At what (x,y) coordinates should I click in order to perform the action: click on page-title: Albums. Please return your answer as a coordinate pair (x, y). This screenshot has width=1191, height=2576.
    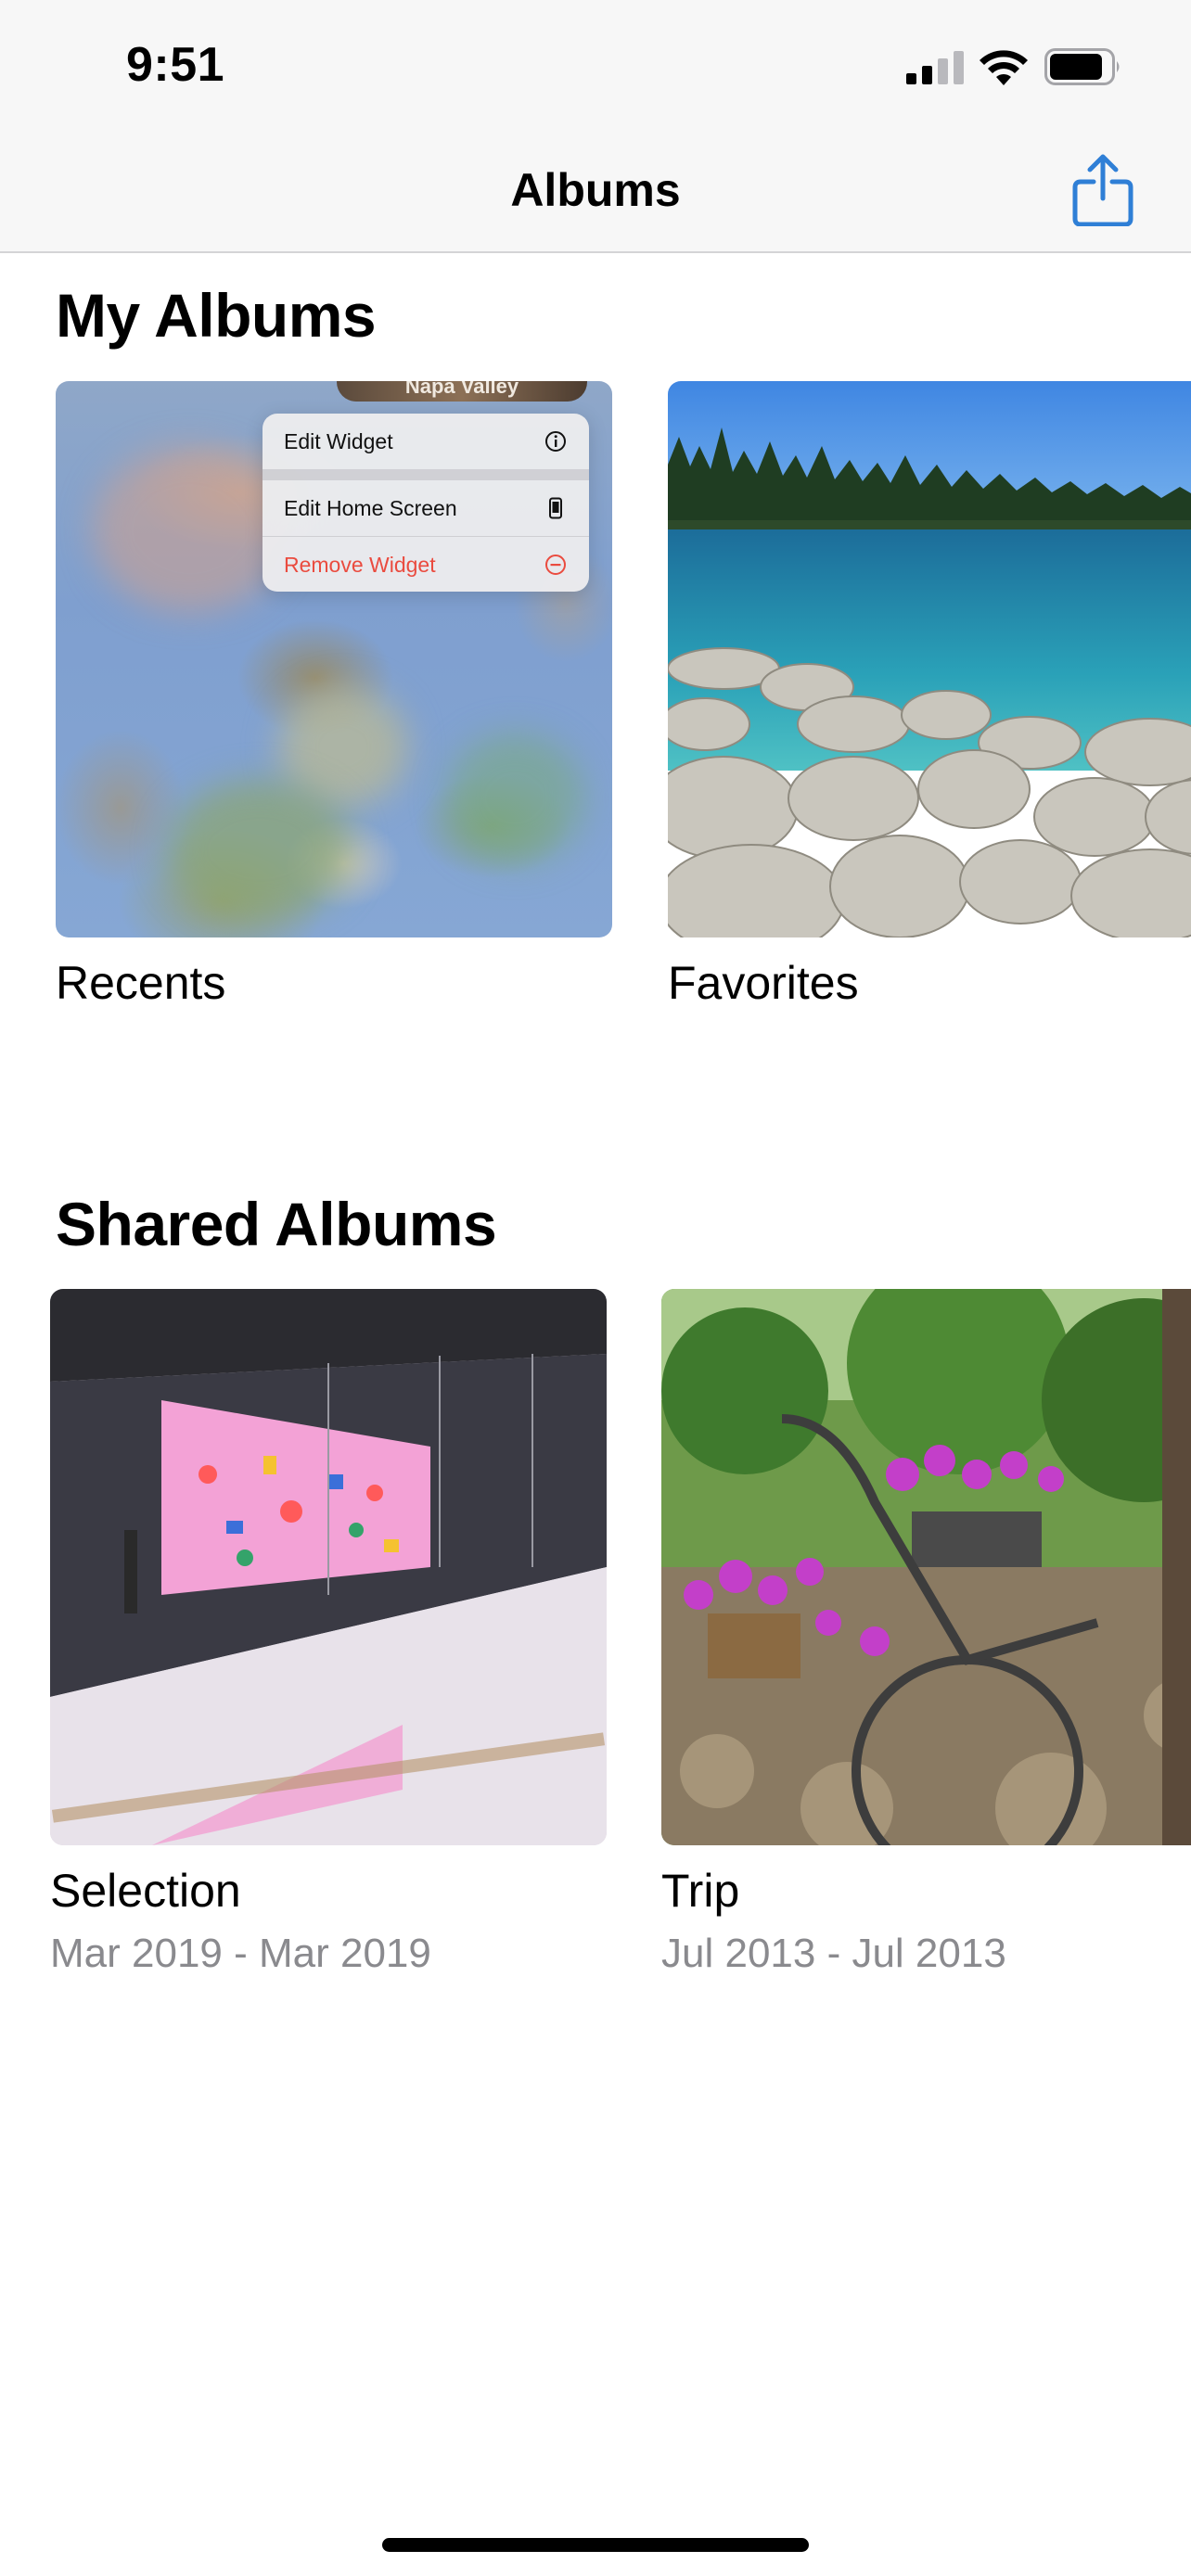
    Looking at the image, I should click on (595, 190).